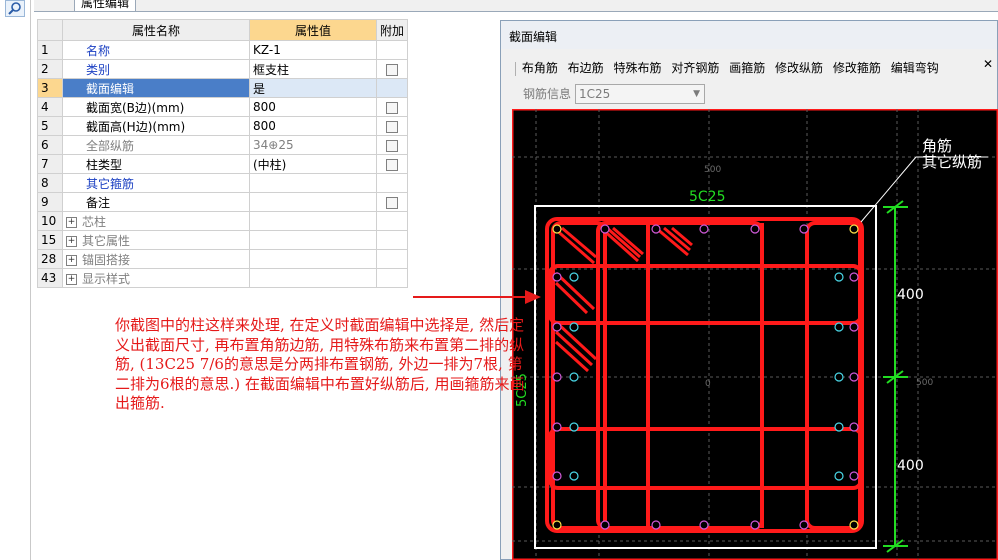 Image resolution: width=998 pixels, height=560 pixels. Describe the element at coordinates (313, 164) in the screenshot. I see `property-value: (中柱)` at that location.